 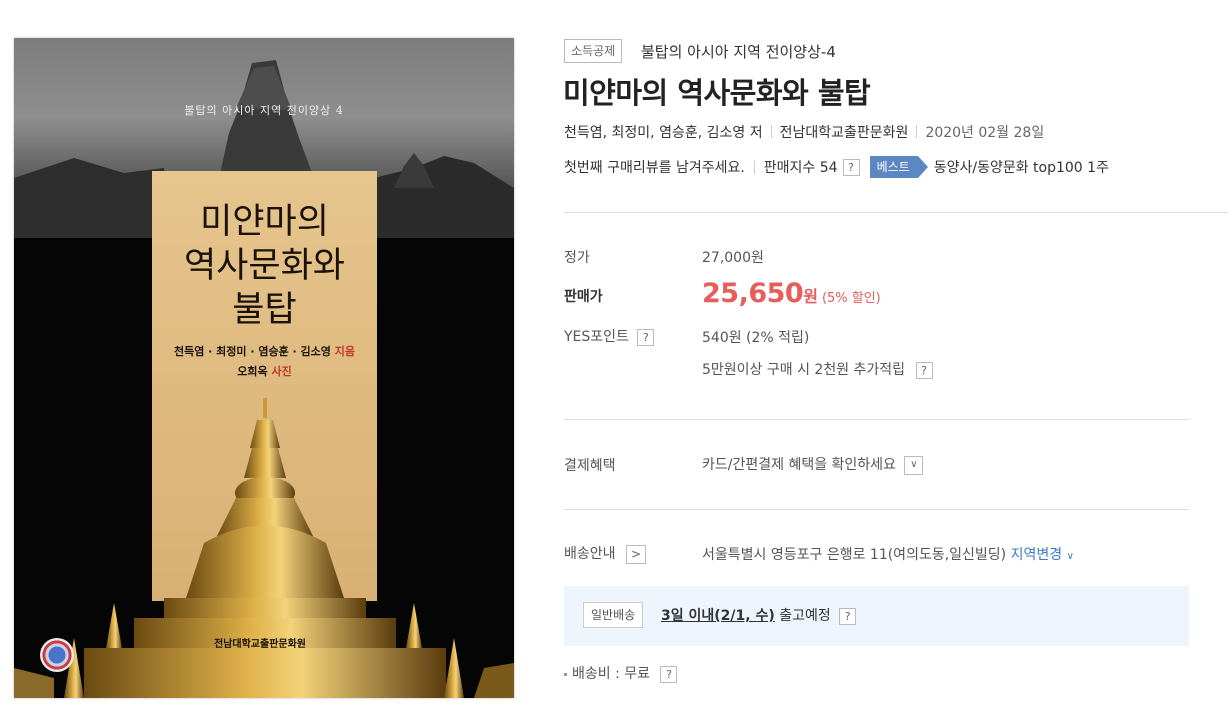 What do you see at coordinates (810, 296) in the screenshot?
I see `sale-price-unit: 원` at bounding box center [810, 296].